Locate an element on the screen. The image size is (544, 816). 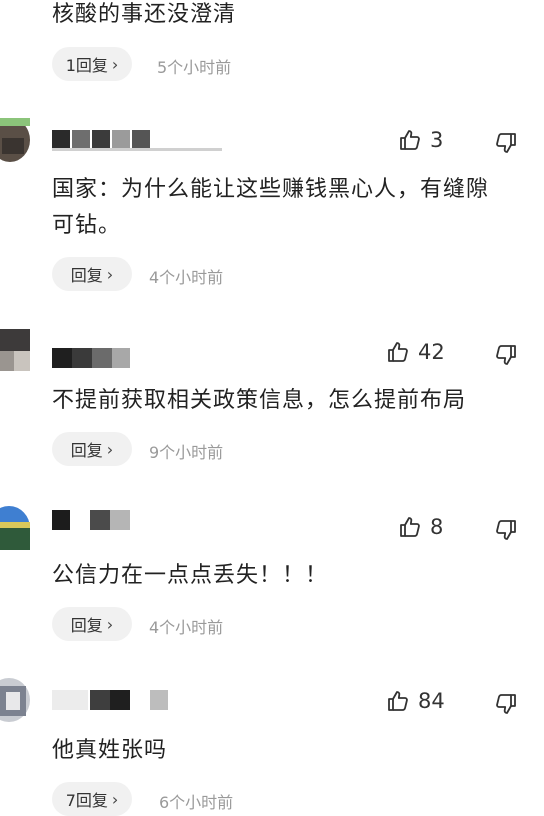
comment-time: 5个小时前 is located at coordinates (194, 67).